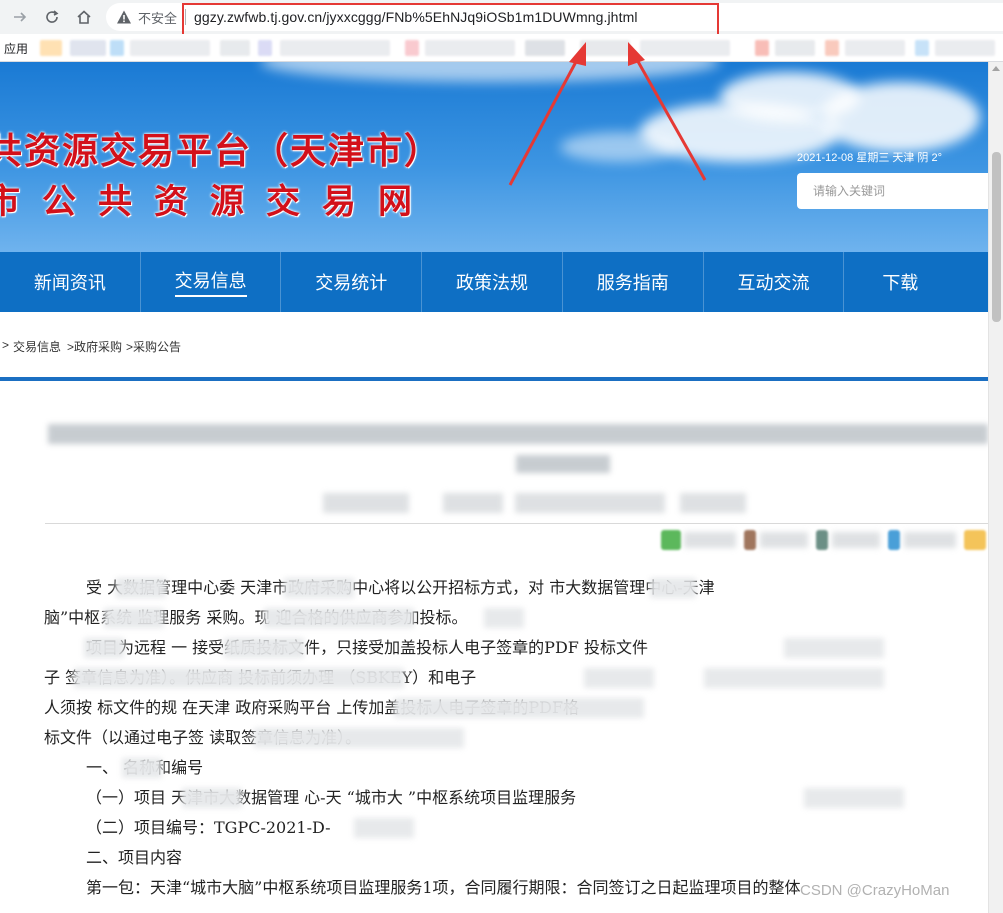 The image size is (1003, 913). I want to click on article-line: （一）项目 天津市大数据管理 心-天 “城市大 ”中枢系统项目监理服务, so click(516, 798).